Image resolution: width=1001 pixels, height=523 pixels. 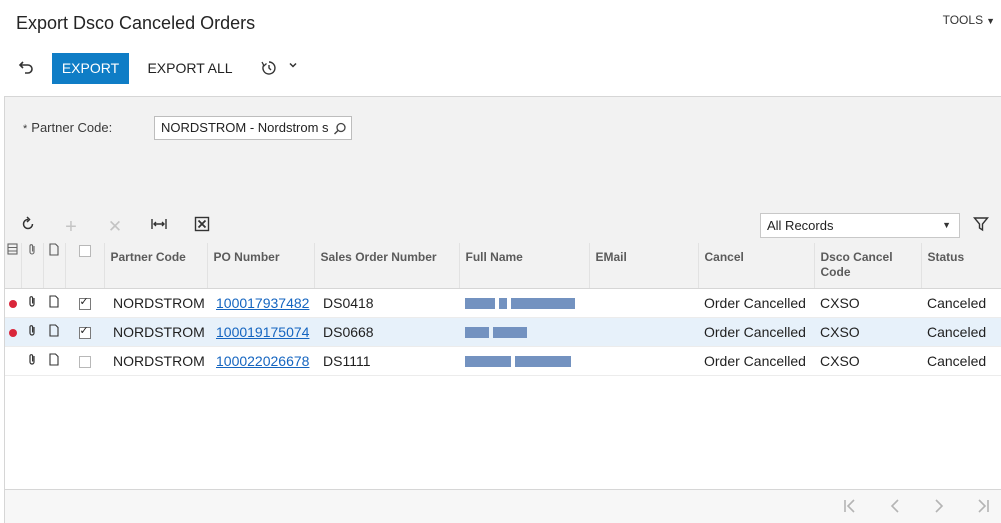 What do you see at coordinates (868, 266) in the screenshot?
I see `column-header: Dsco Cancel Code` at bounding box center [868, 266].